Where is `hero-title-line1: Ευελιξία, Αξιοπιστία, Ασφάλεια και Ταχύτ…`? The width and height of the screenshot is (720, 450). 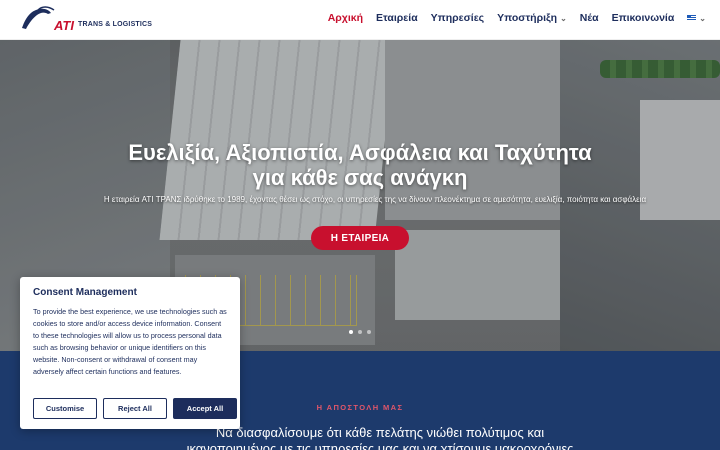
hero-title-line1: Ευελιξία, Αξιοπιστία, Ασφάλεια και Ταχύτ… is located at coordinates (360, 152).